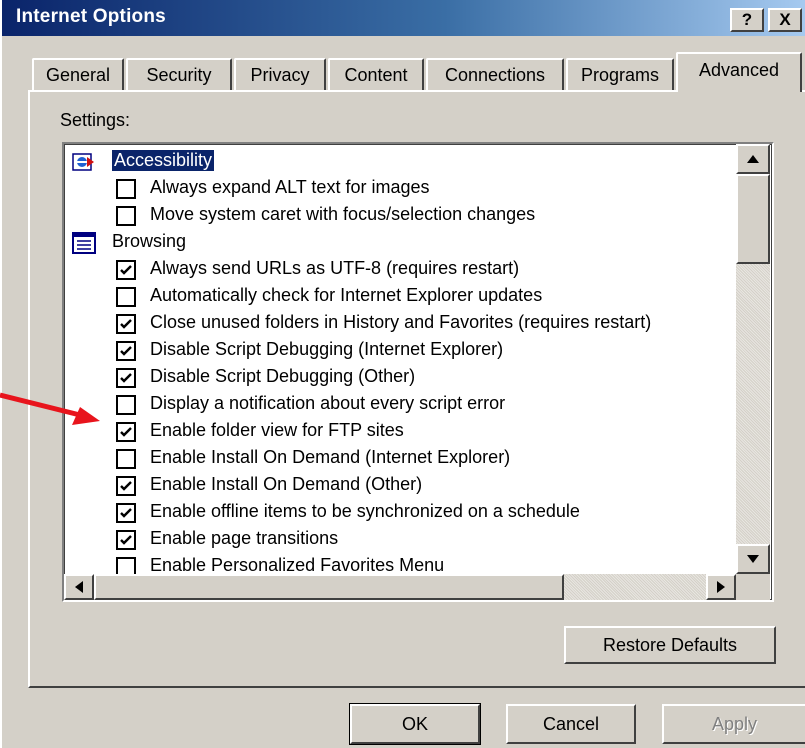 Image resolution: width=805 pixels, height=748 pixels. Describe the element at coordinates (415, 724) in the screenshot. I see `ok-button: OK` at that location.